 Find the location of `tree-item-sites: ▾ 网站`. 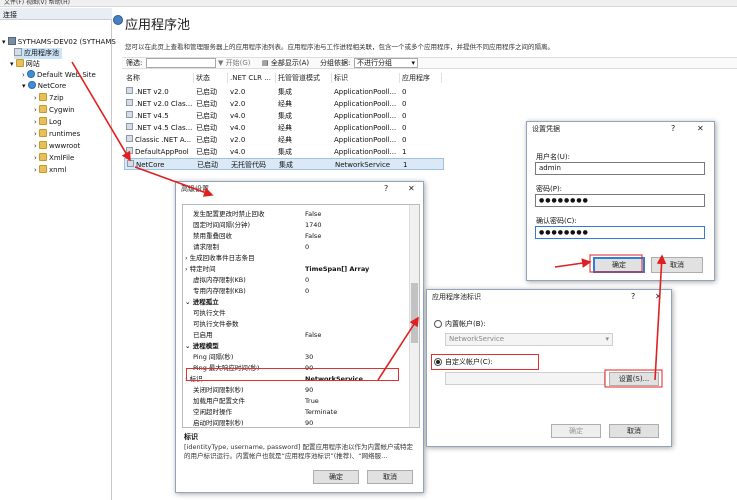

tree-item-sites: ▾ 网站 is located at coordinates (25, 64).